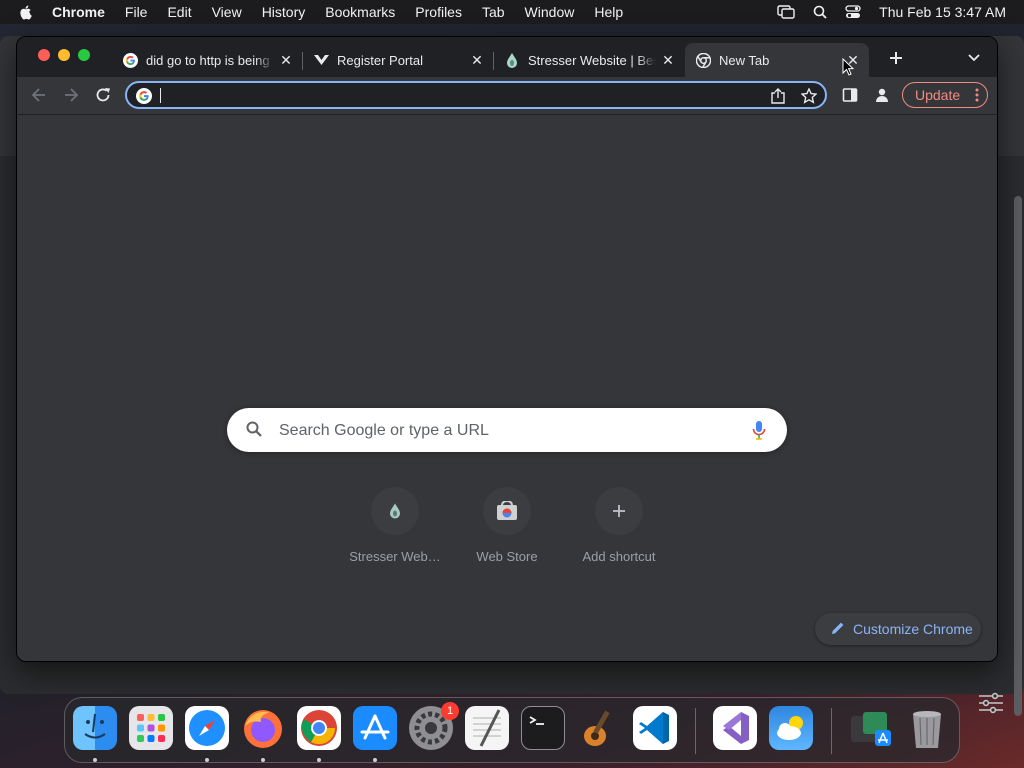 This screenshot has height=768, width=1024. I want to click on tab-stresser-website: Stresser Website | Bes ✕, so click(589, 60).